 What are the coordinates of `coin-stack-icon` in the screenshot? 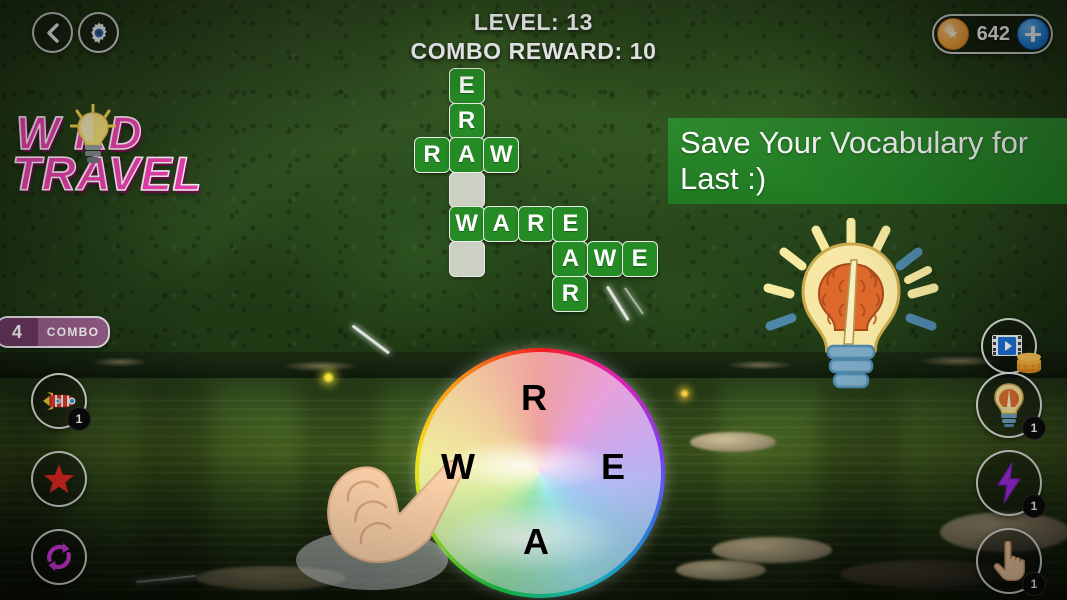 It's located at (1029, 363).